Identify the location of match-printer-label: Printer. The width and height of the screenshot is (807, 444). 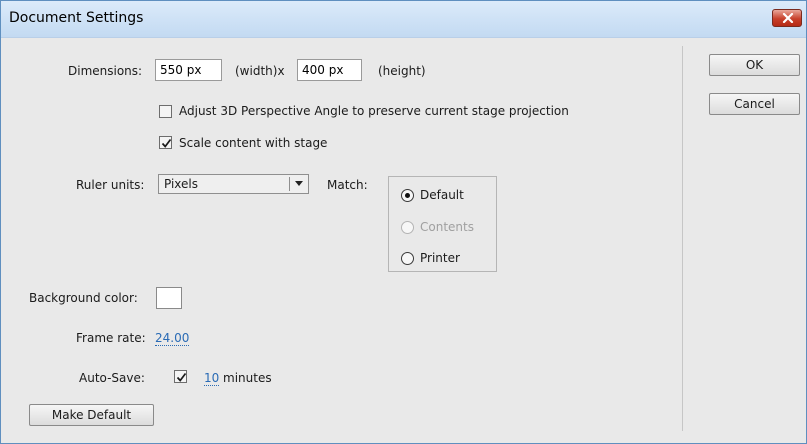
(440, 258).